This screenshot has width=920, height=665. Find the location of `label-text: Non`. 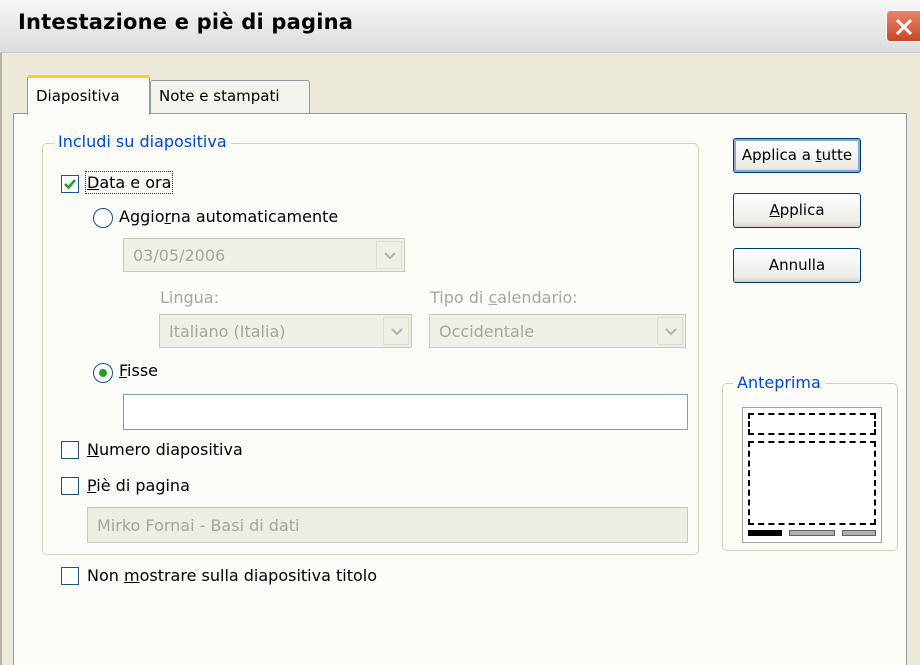

label-text: Non is located at coordinates (105, 575).